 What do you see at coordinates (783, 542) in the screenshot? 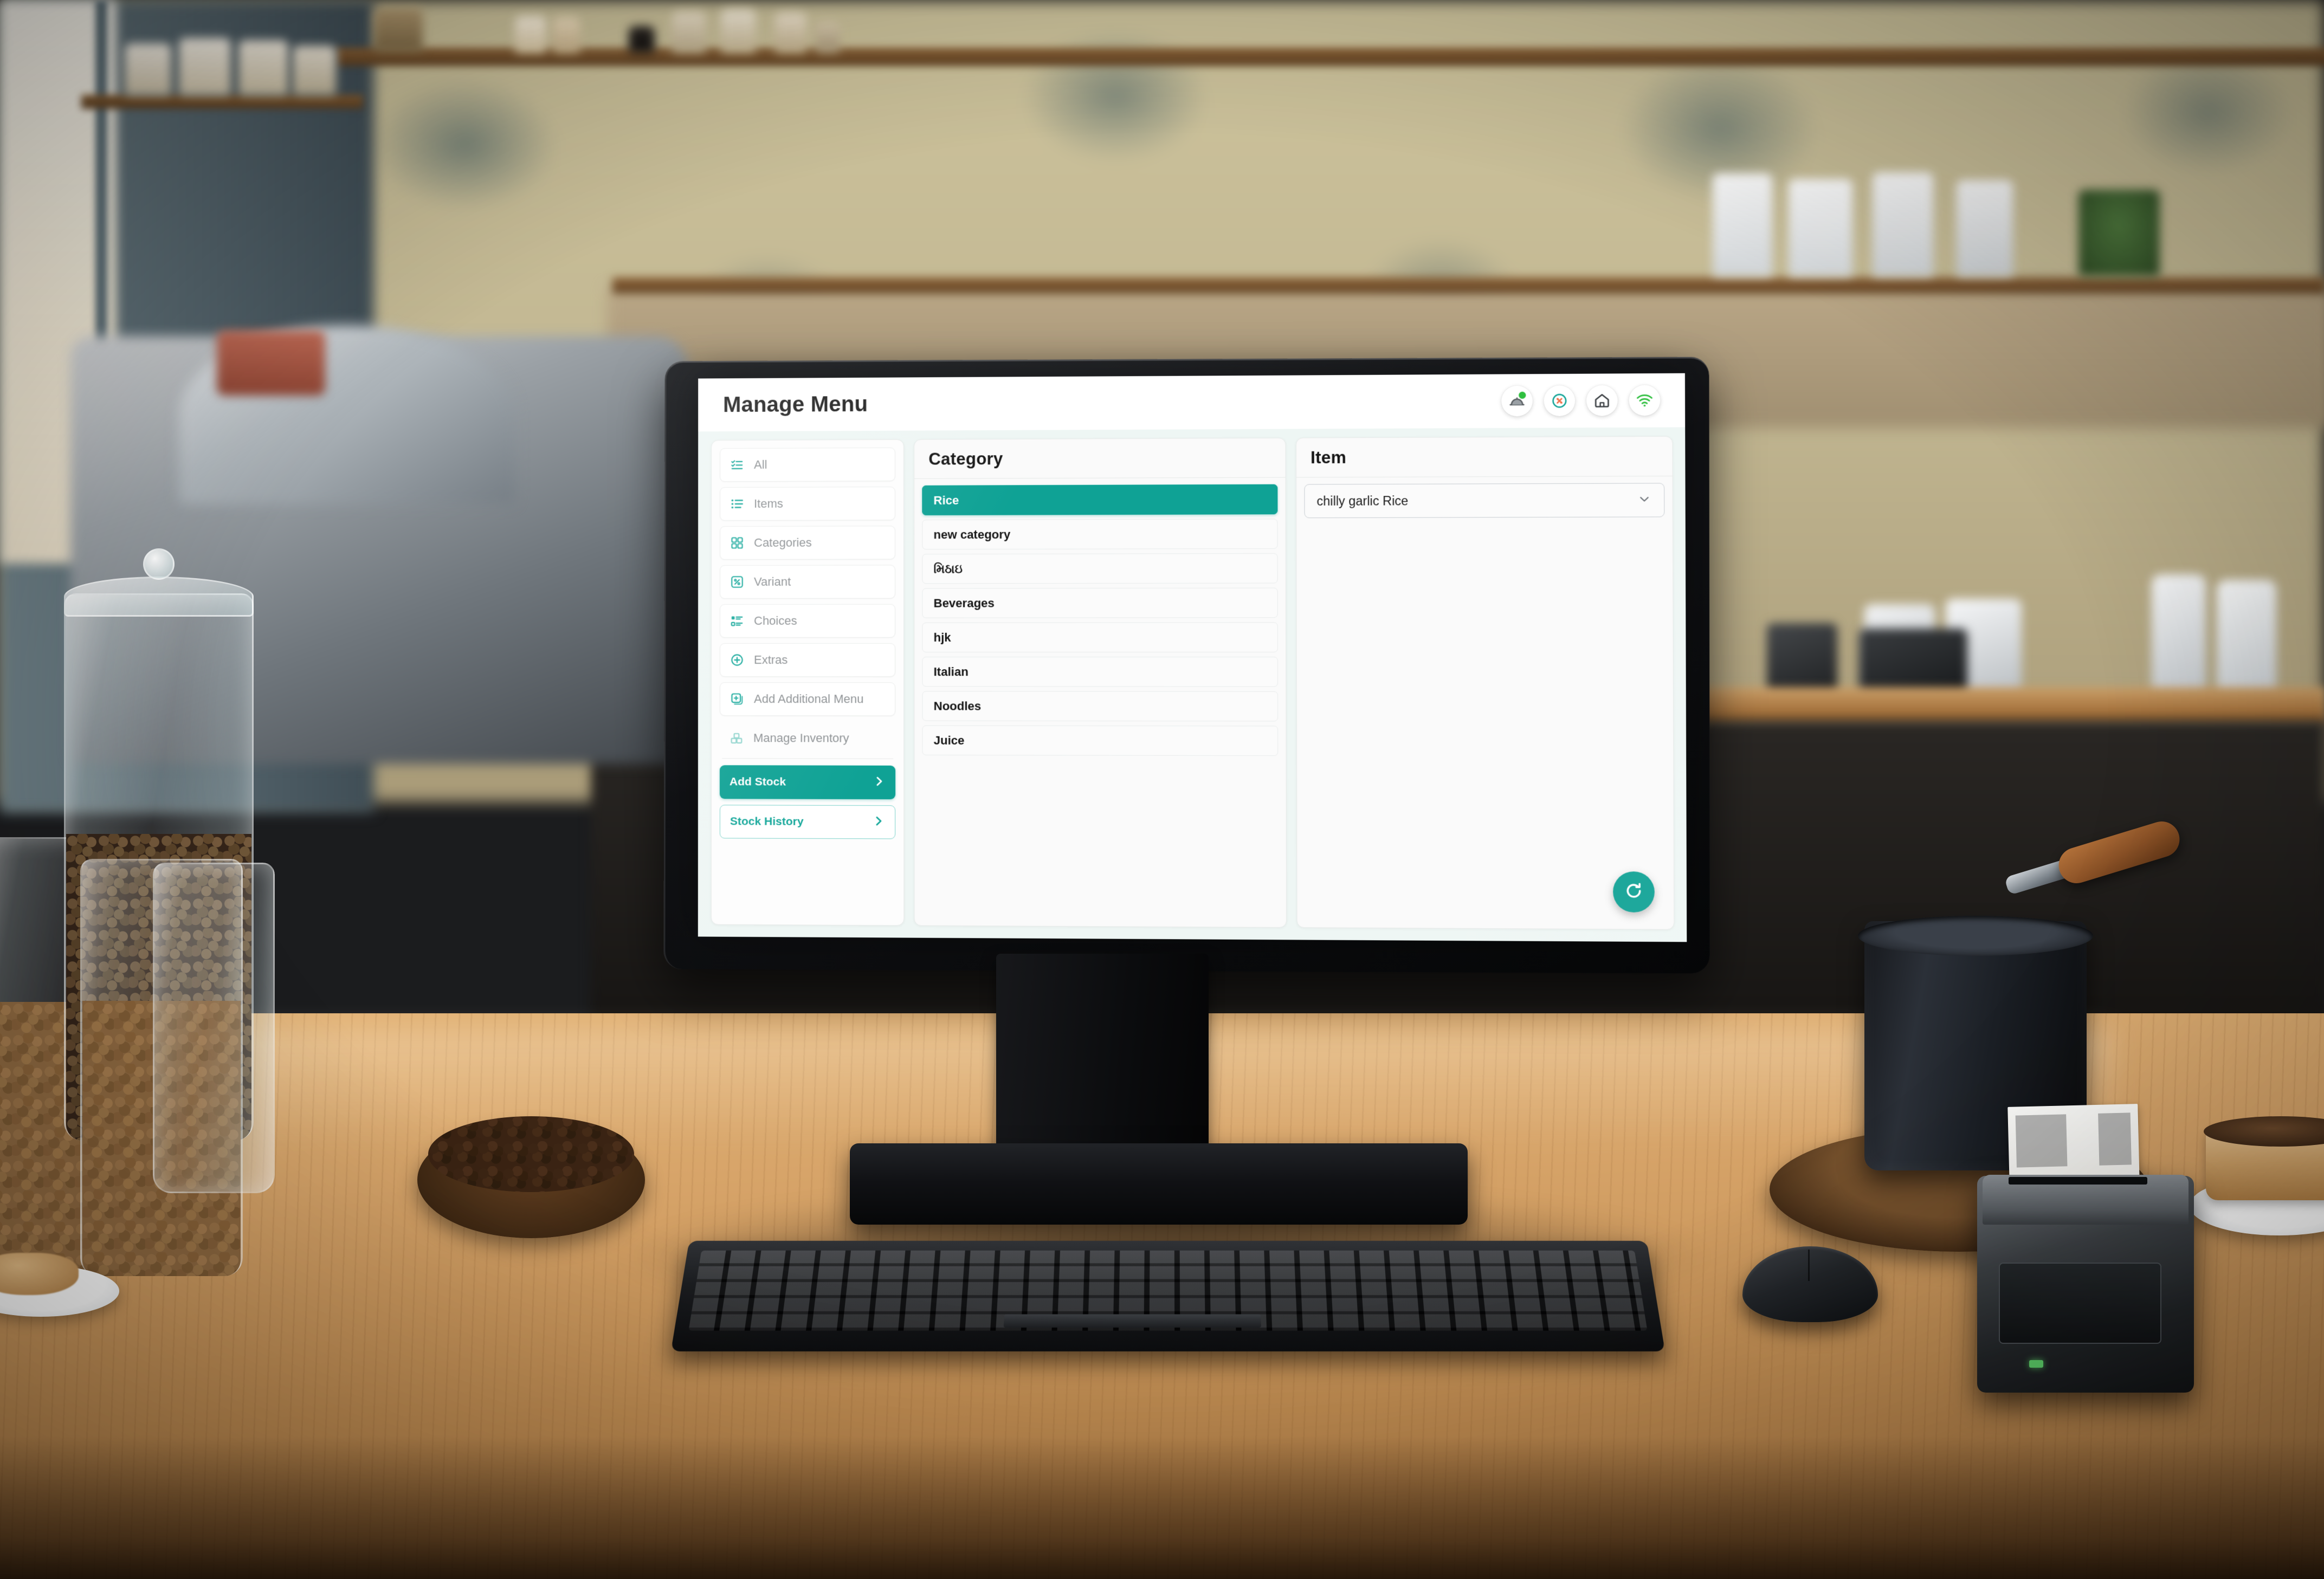
I see `sidebar-item-label: Categories` at bounding box center [783, 542].